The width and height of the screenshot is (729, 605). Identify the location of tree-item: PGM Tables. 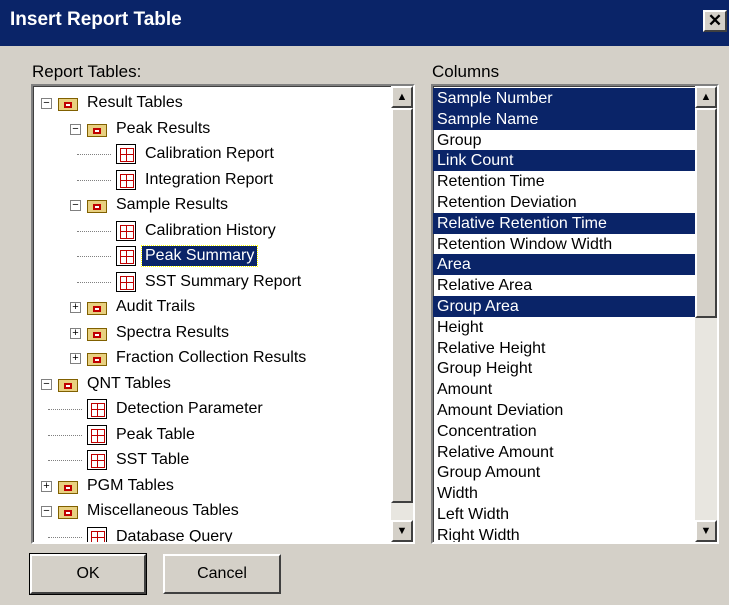
(117, 486).